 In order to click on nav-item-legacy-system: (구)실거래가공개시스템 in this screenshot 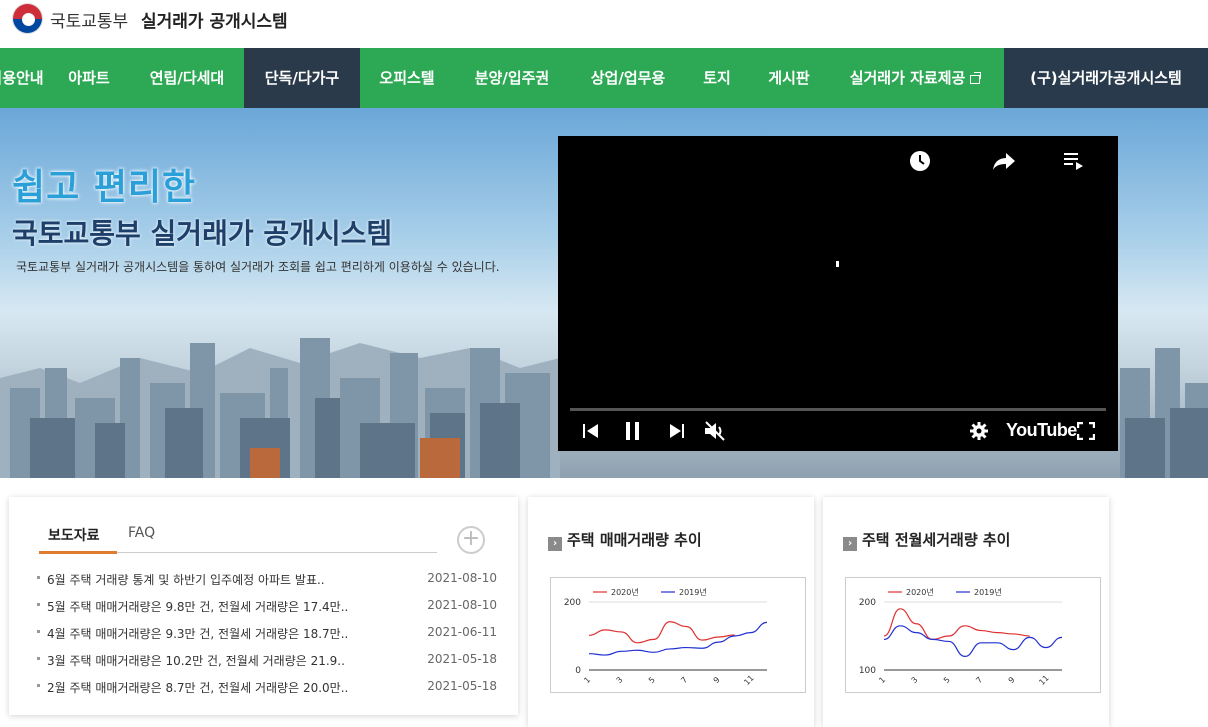, I will do `click(1106, 78)`.